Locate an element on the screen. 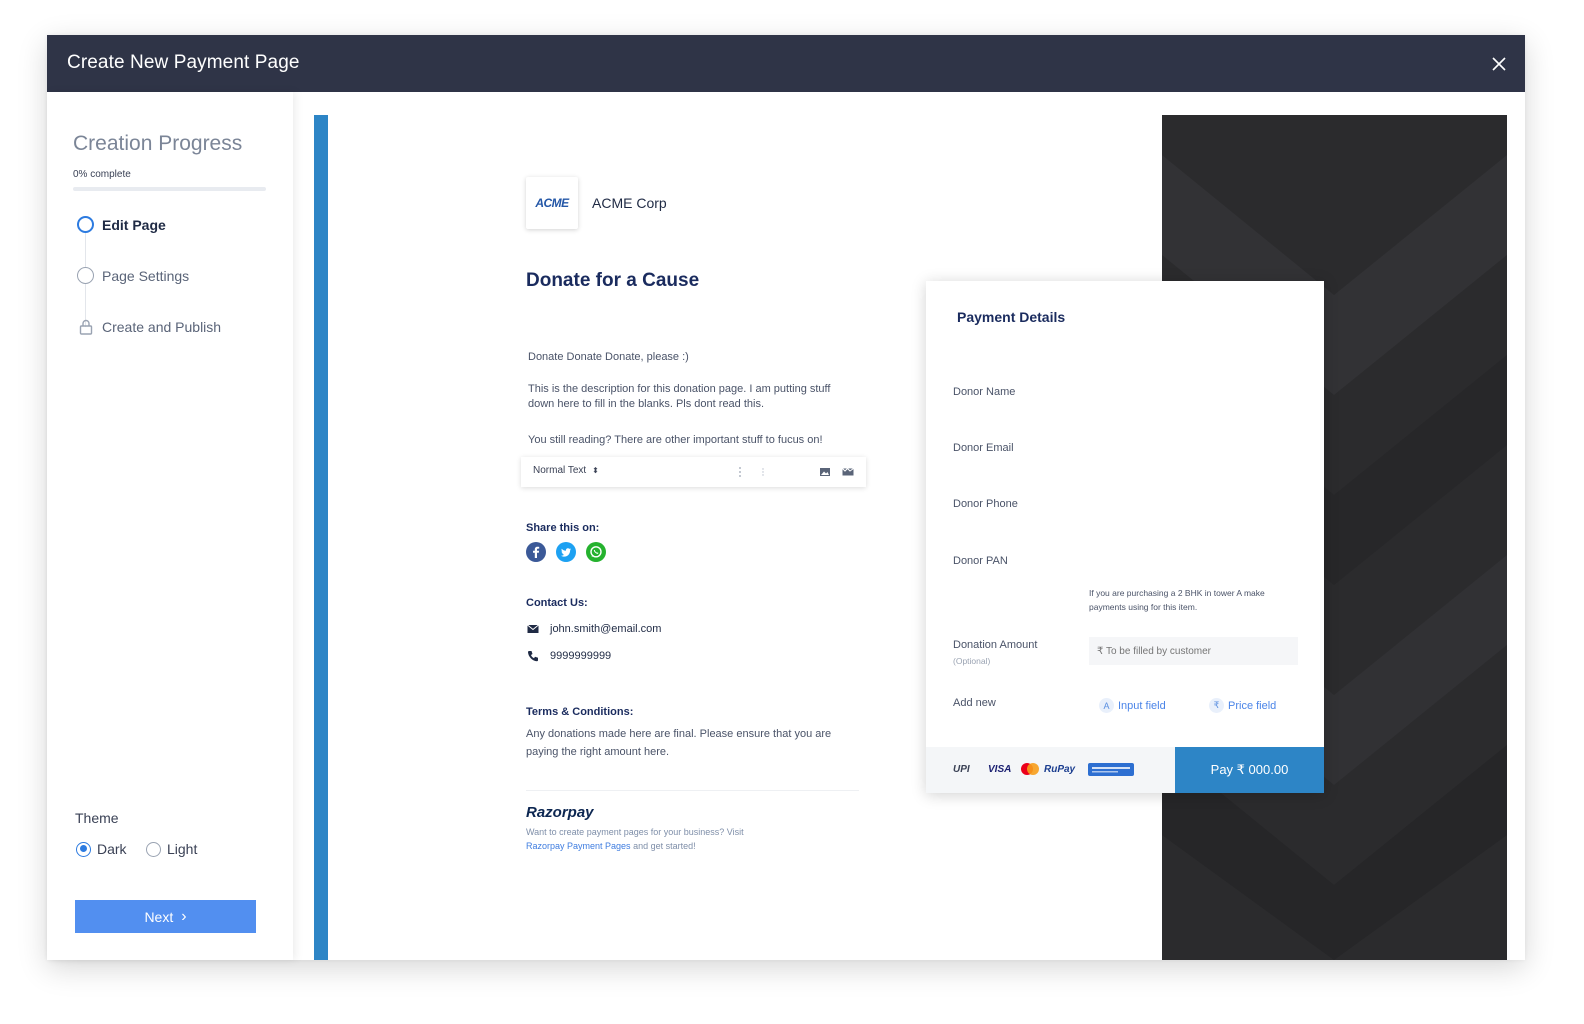 This screenshot has width=1584, height=1024. close-icon is located at coordinates (1499, 64).